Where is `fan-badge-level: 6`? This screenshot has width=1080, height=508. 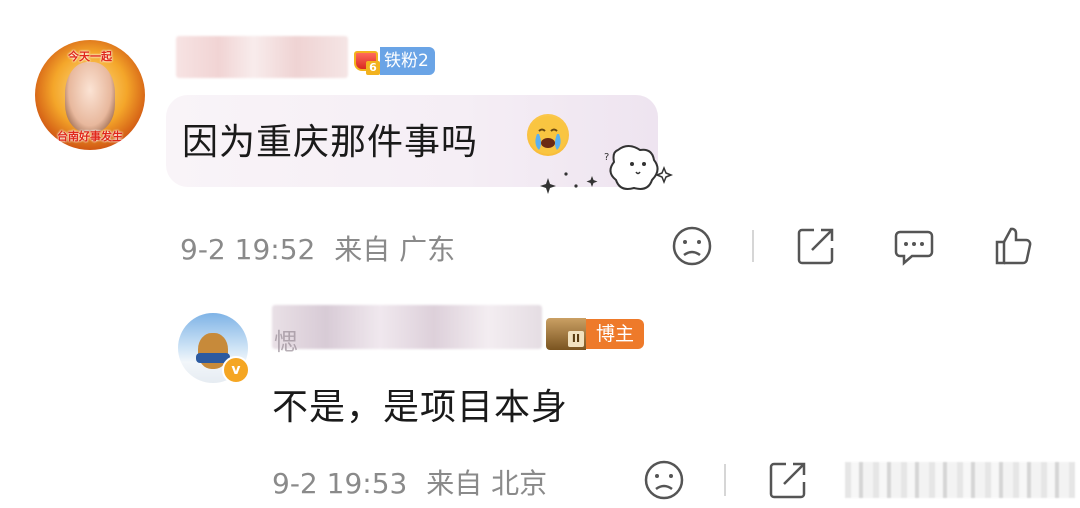 fan-badge-level: 6 is located at coordinates (373, 68).